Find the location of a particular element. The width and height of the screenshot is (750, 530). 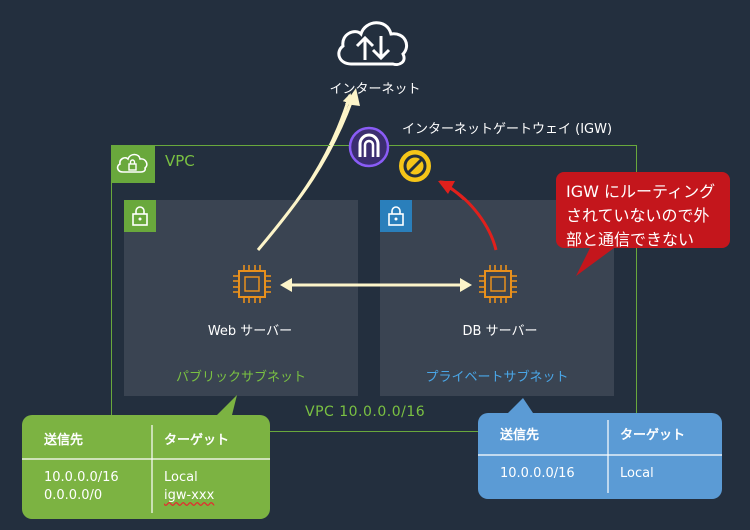

private-route-header-destination: 送信先 is located at coordinates (520, 435).